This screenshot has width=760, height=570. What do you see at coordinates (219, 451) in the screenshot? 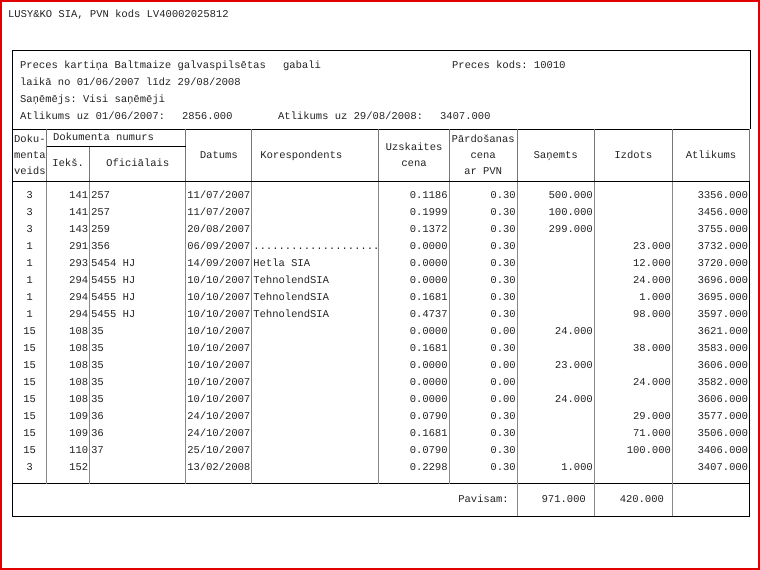
I see `table-cell: 25/10/2007` at bounding box center [219, 451].